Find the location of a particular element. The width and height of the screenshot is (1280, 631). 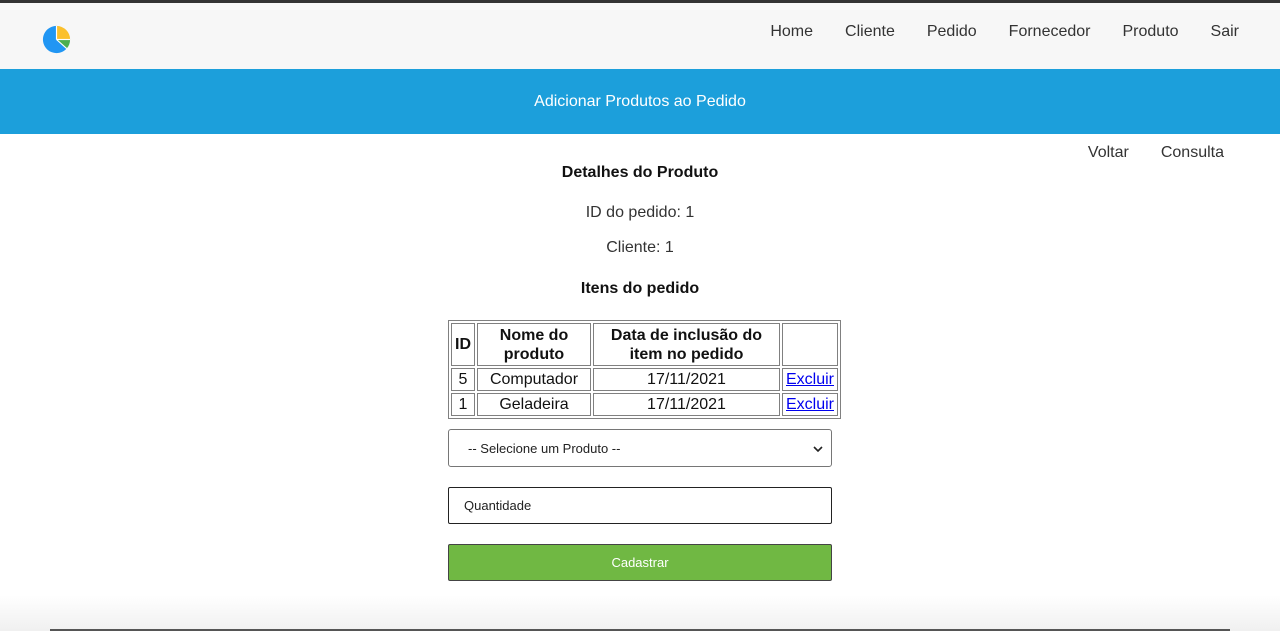

nav-home: Home is located at coordinates (791, 32).